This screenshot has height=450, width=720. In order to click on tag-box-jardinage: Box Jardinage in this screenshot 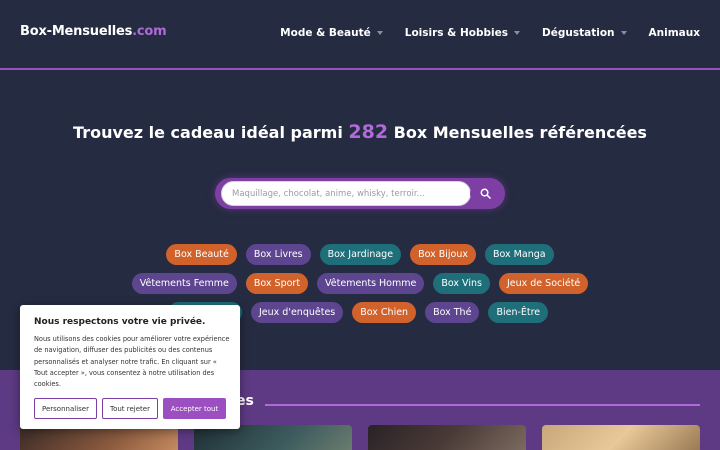, I will do `click(360, 254)`.